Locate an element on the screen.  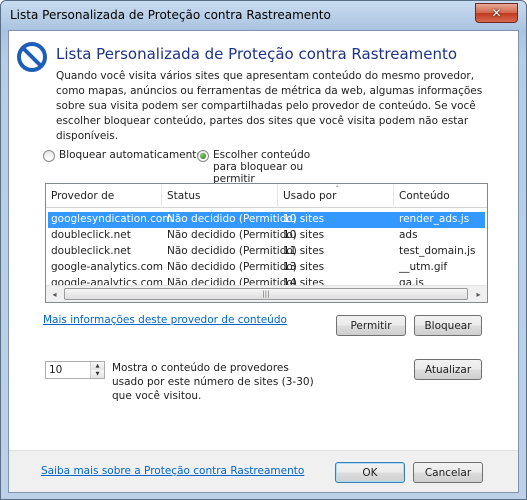
used-by-cell: 13 sites is located at coordinates (304, 267).